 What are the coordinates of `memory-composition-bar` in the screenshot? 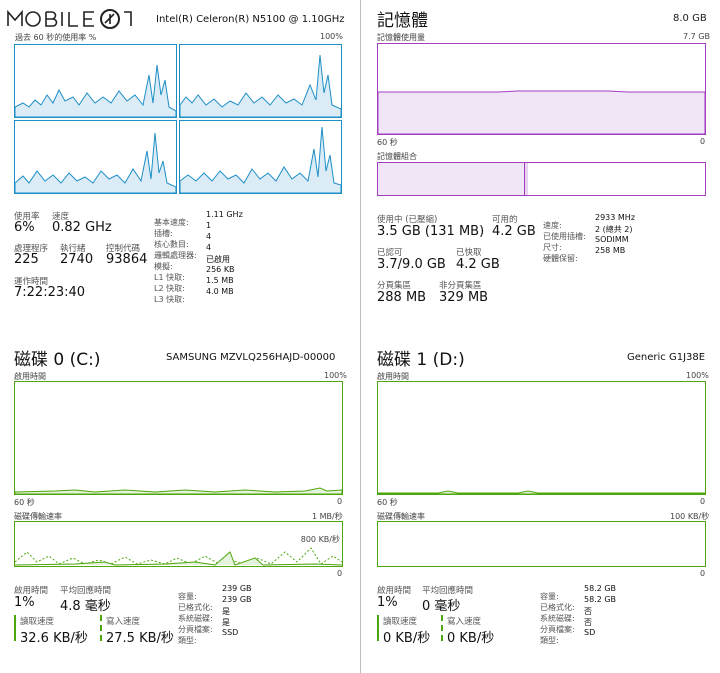 It's located at (541, 179).